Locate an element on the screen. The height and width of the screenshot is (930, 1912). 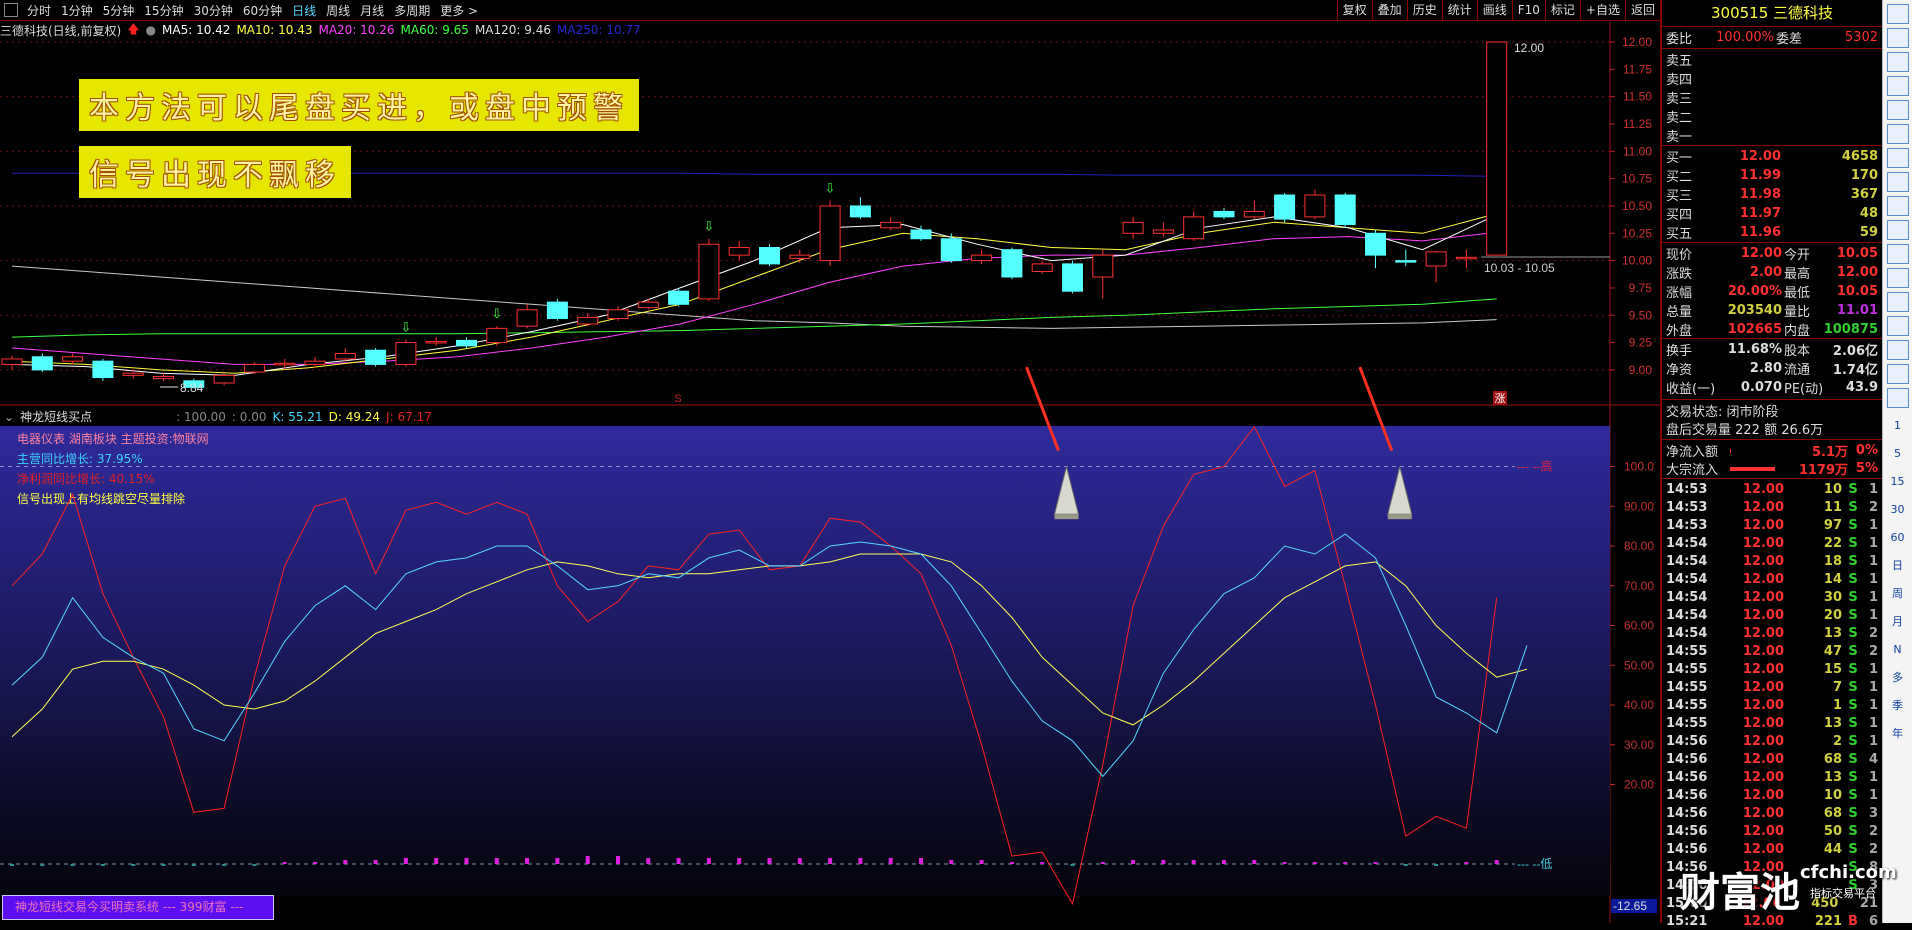
watermark-brand: 财富池 is located at coordinates (1740, 893).